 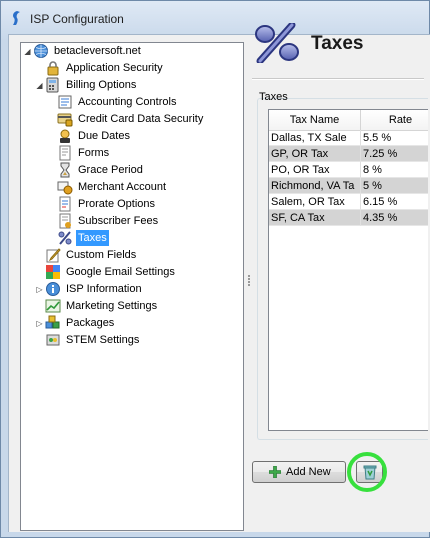 What do you see at coordinates (127, 102) in the screenshot?
I see `tree-item-label: Accounting Controls` at bounding box center [127, 102].